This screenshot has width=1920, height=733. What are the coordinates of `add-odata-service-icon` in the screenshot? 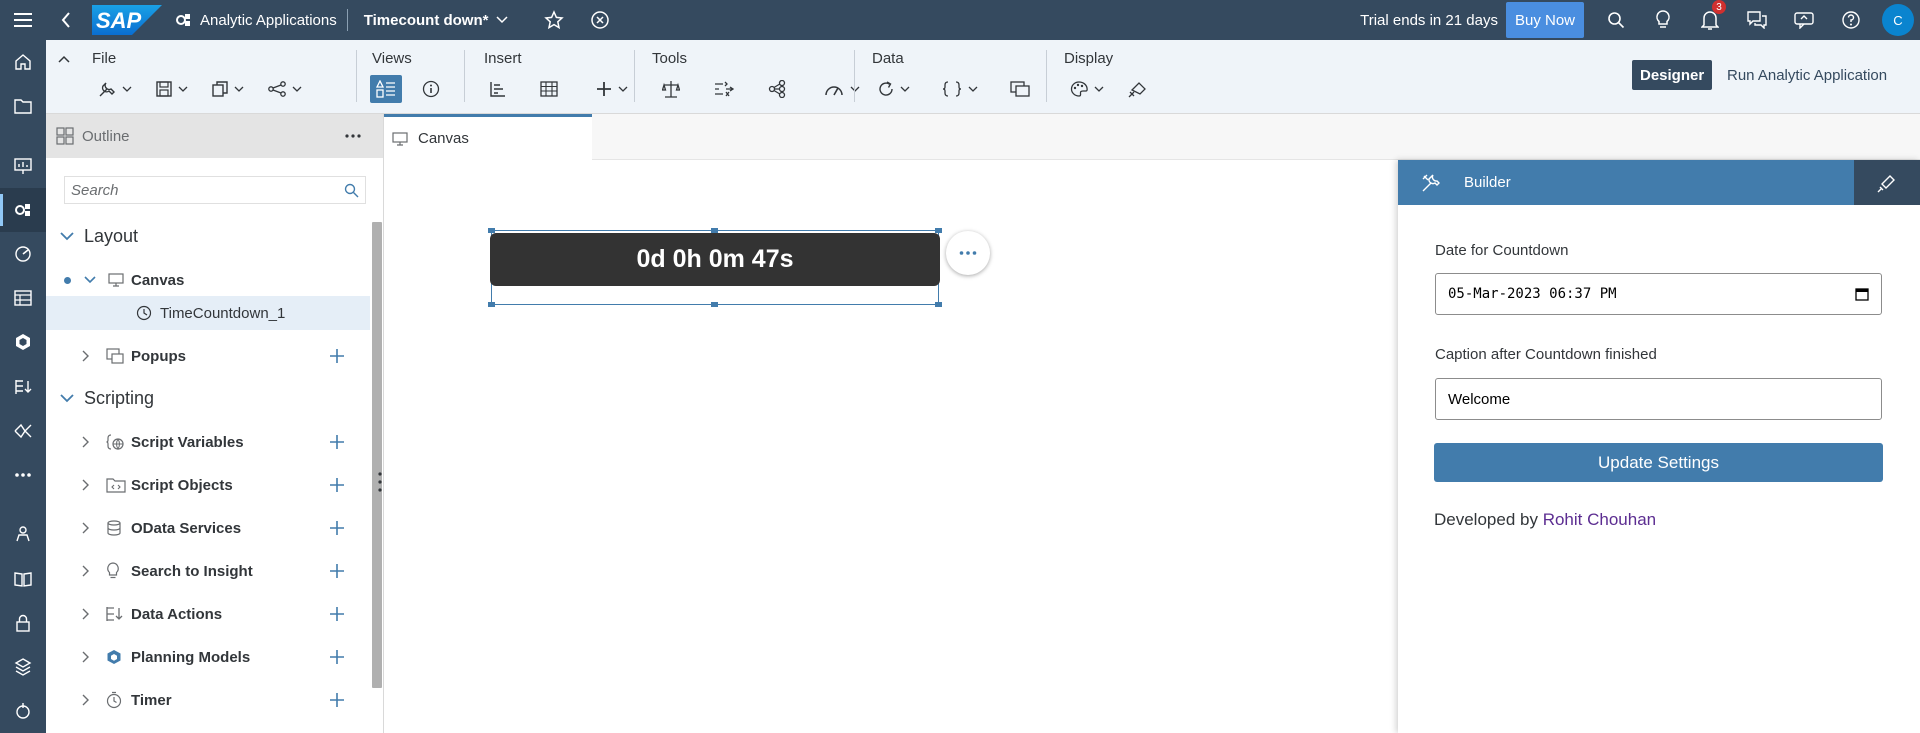 It's located at (337, 528).